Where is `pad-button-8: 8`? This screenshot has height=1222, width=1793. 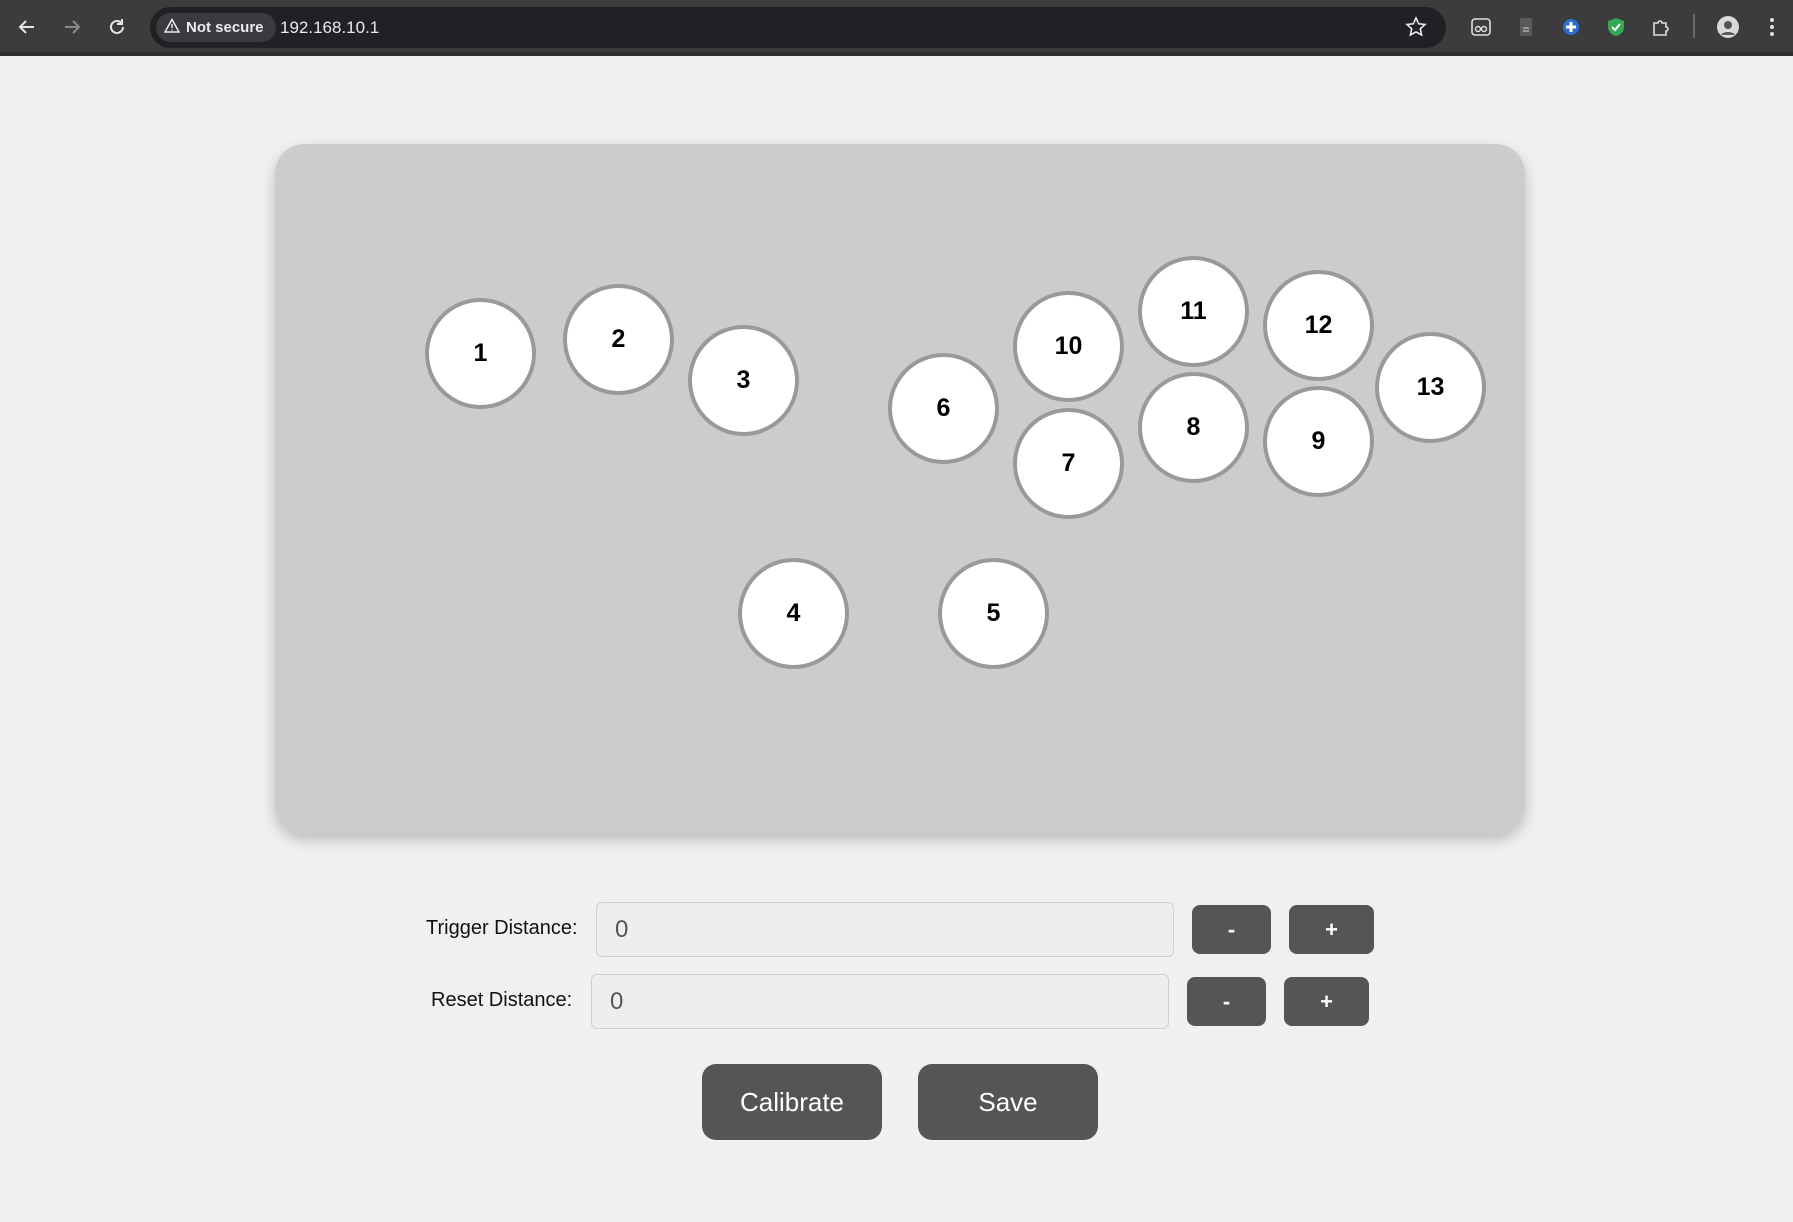
pad-button-8: 8 is located at coordinates (1193, 427).